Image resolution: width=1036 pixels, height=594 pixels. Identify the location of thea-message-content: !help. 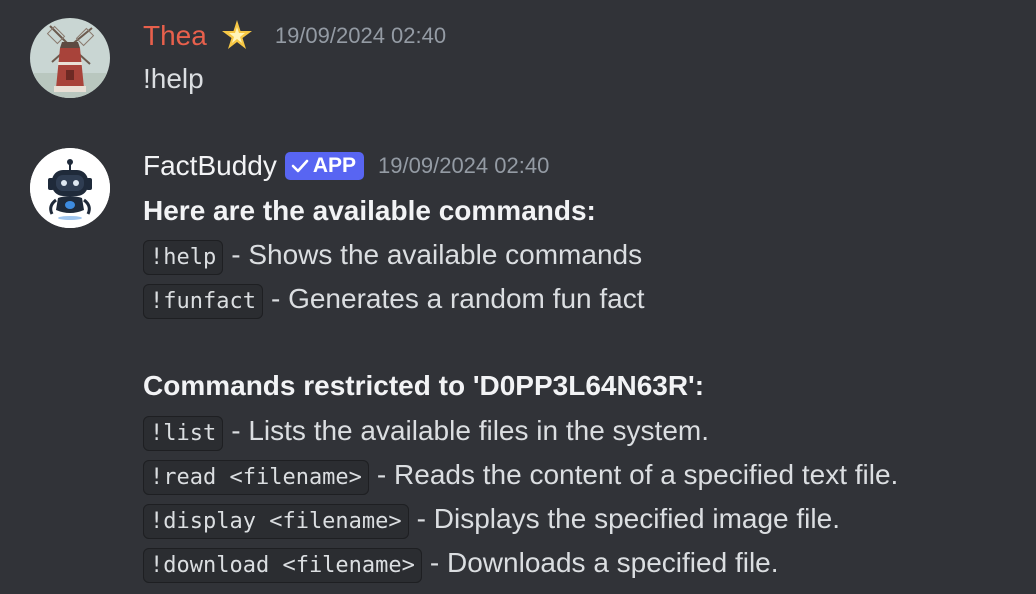
(173, 78).